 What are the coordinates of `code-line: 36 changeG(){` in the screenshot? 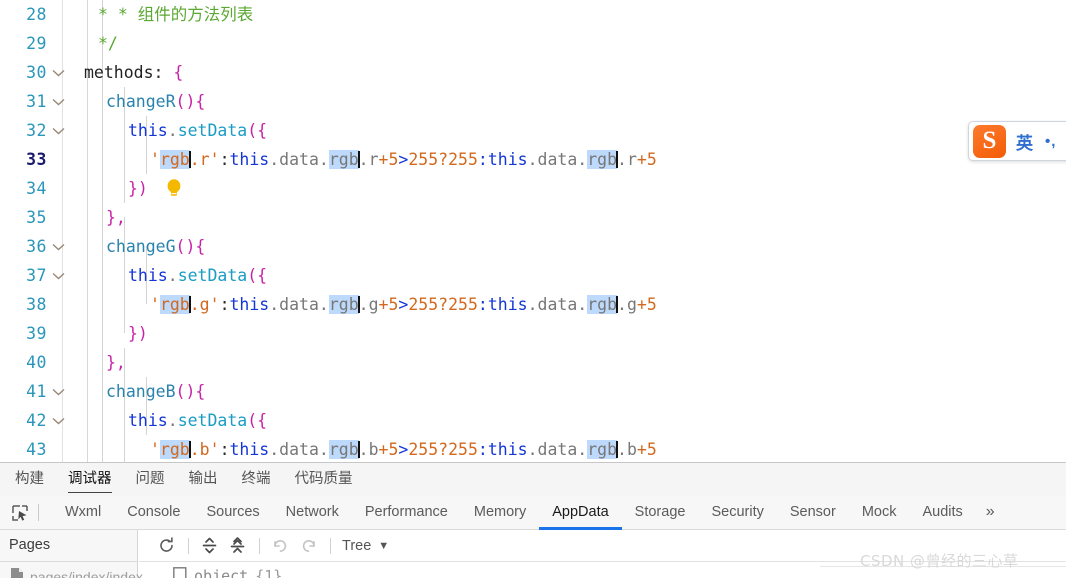 It's located at (533, 246).